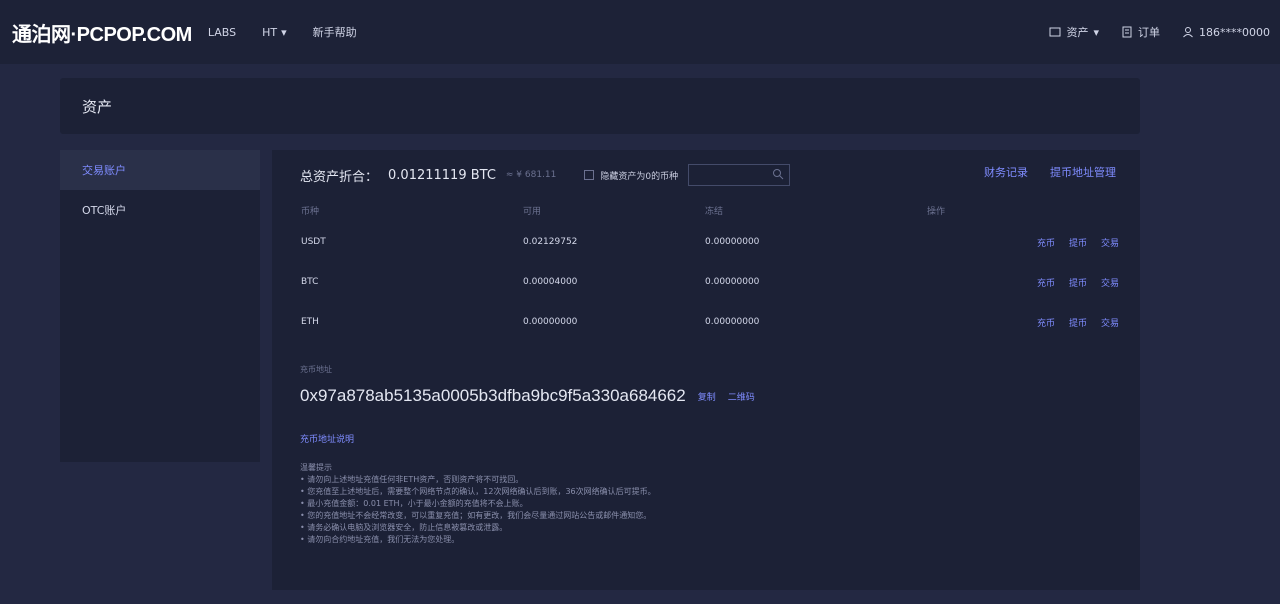  I want to click on column-header-frozen: 冻结, so click(714, 211).